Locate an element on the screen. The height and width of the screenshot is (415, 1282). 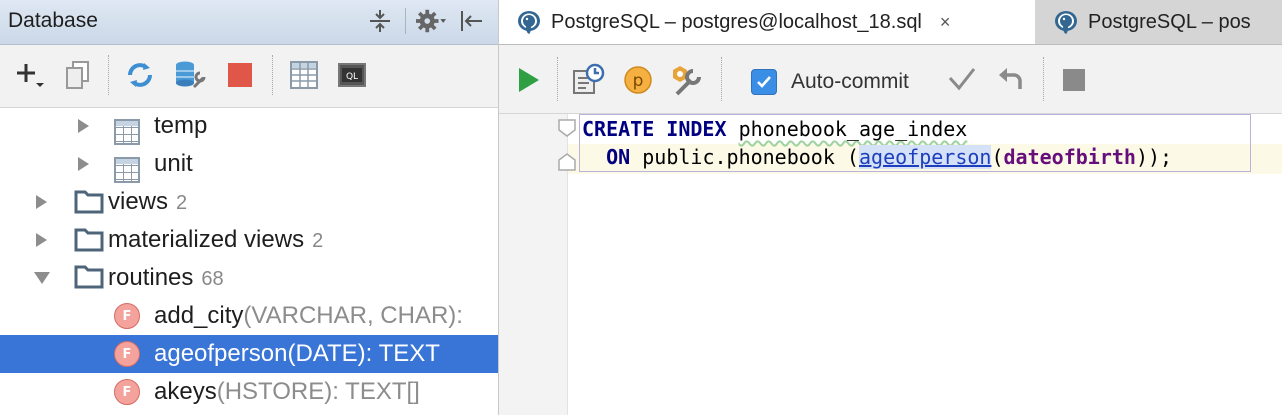
run-play-icon is located at coordinates (528, 80).